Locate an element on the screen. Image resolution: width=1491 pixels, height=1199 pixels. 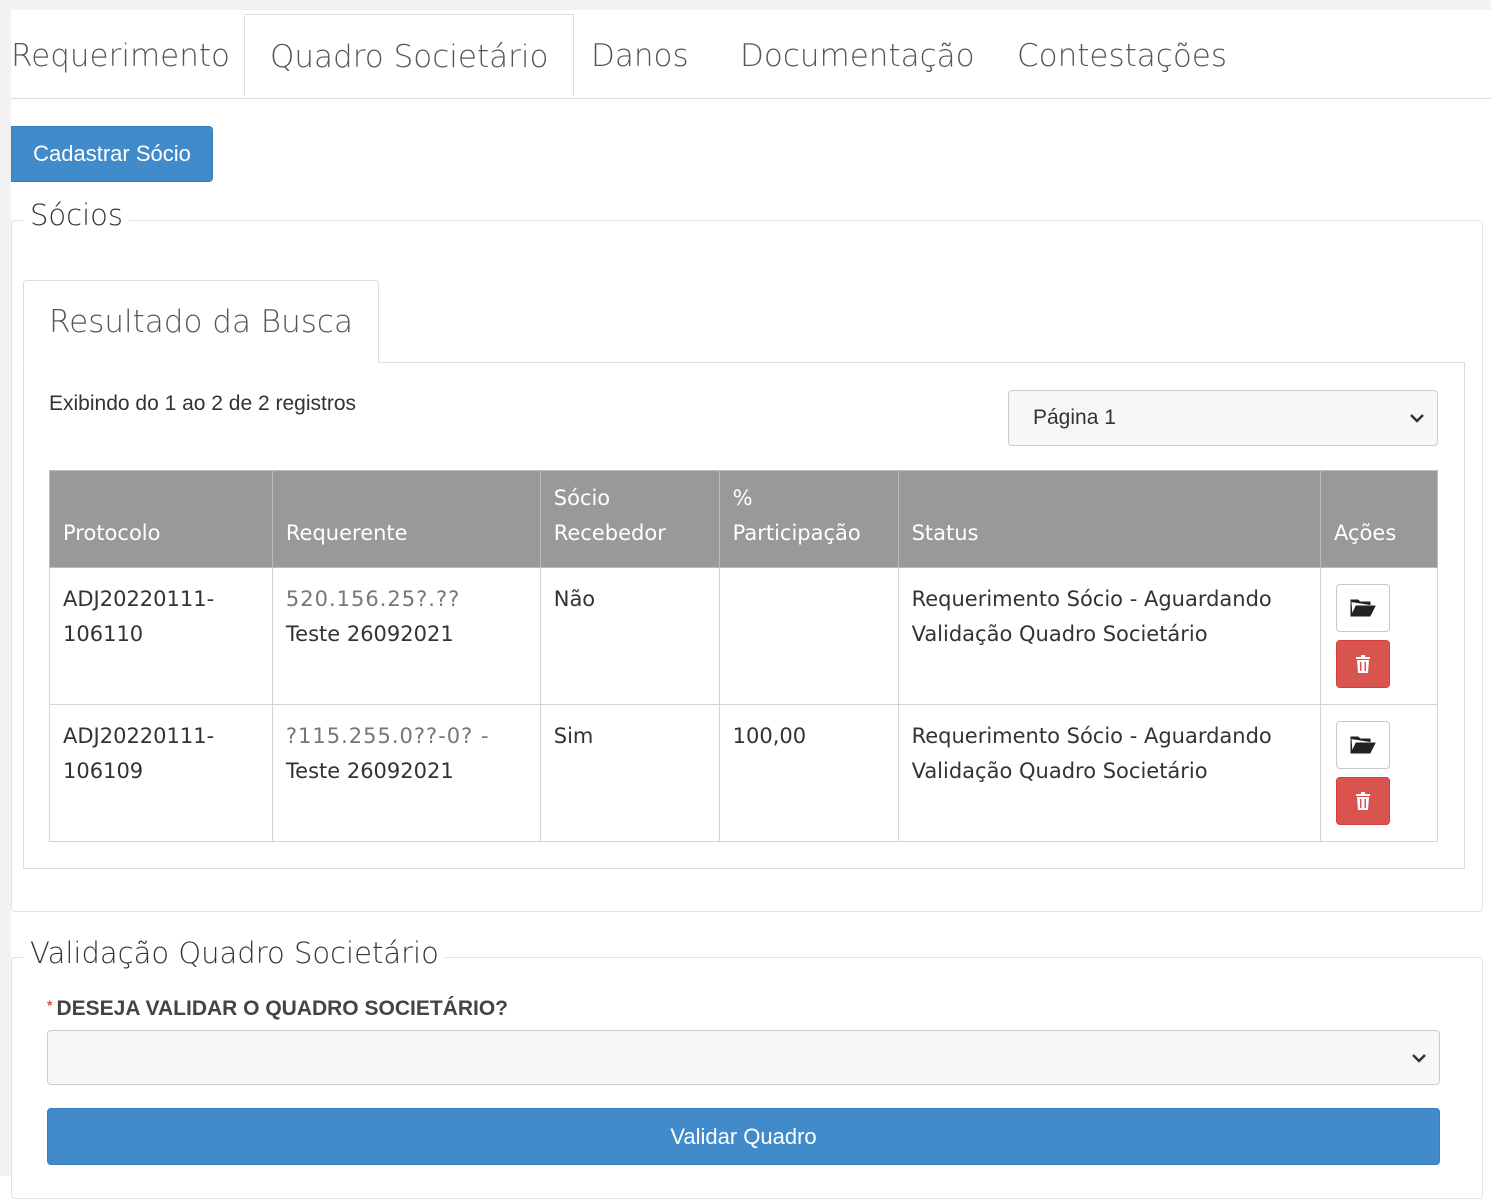
tab-quadro-societario: Quadro Societário is located at coordinates (409, 55).